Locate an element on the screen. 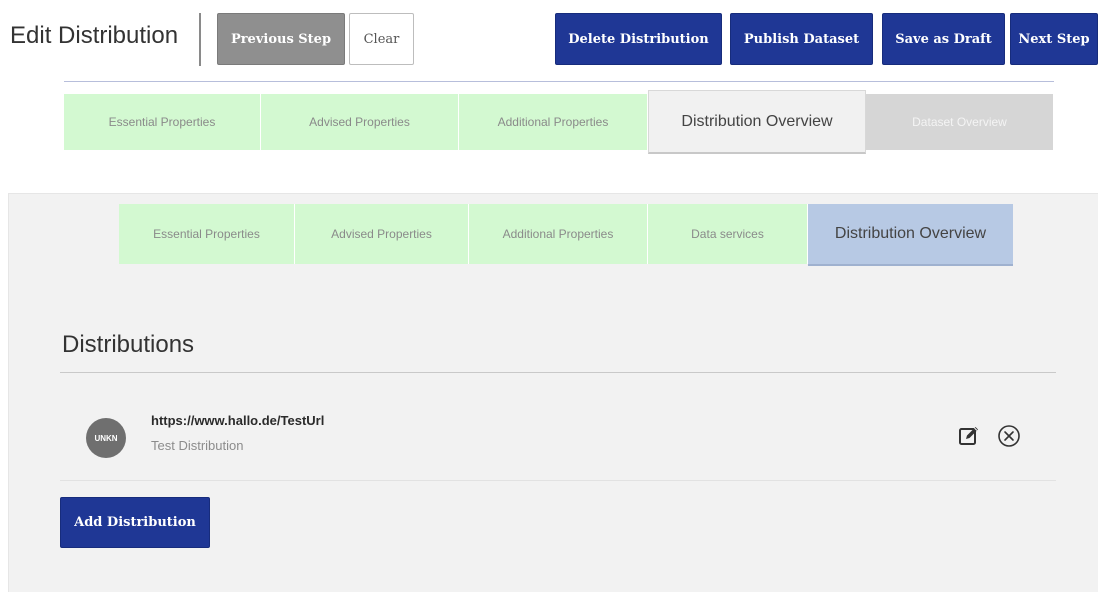  format-badge: UNKN is located at coordinates (106, 438).